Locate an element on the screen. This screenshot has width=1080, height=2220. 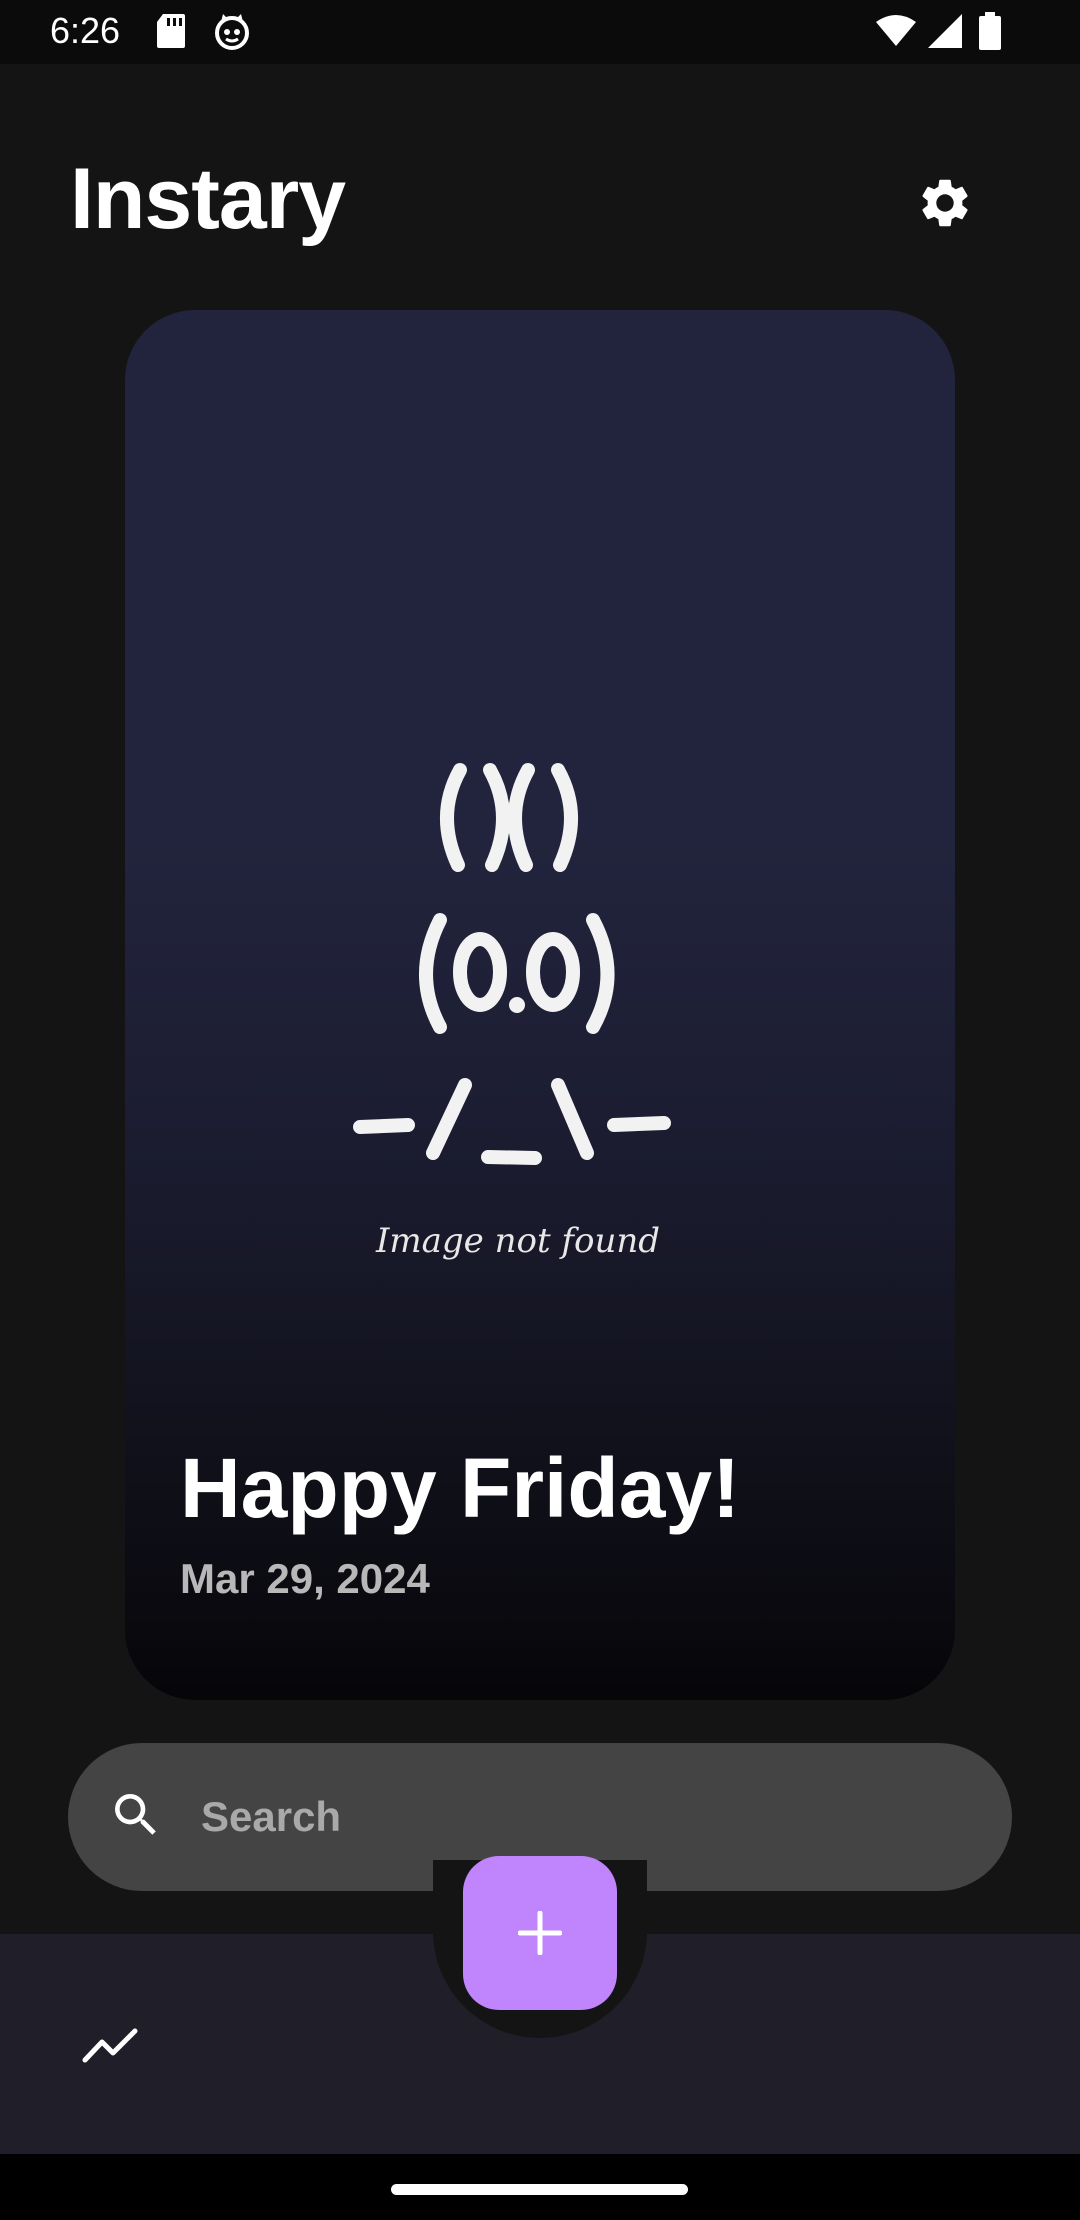
settings-button is located at coordinates (945, 203).